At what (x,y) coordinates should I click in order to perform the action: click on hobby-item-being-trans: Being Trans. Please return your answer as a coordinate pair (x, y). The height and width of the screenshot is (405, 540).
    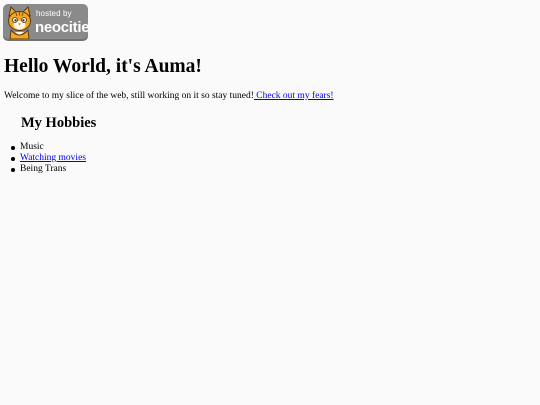
    Looking at the image, I should click on (48, 169).